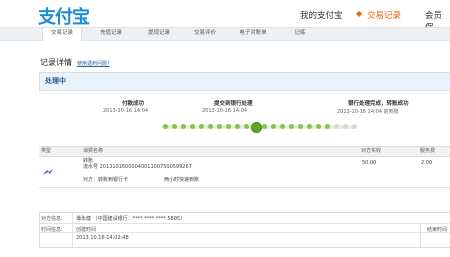  I want to click on tab-withdraw-records: 提现记录, so click(159, 33).